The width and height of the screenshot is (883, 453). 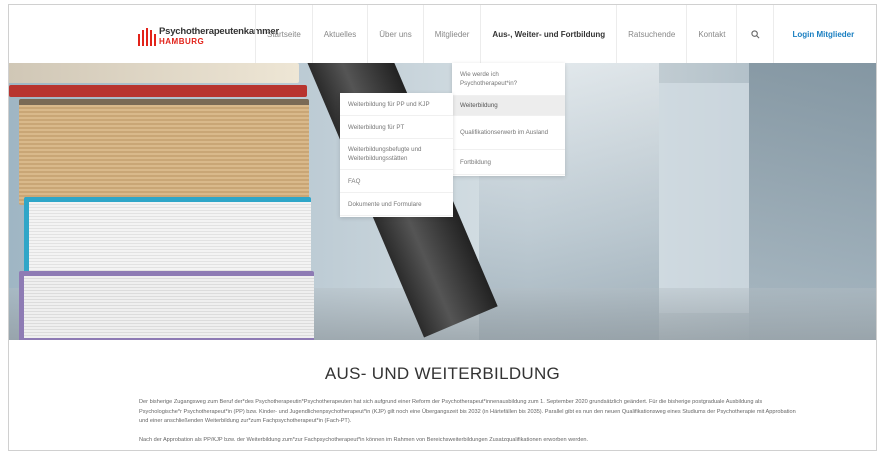 What do you see at coordinates (283, 34) in the screenshot?
I see `nav-startseite: Startseite` at bounding box center [283, 34].